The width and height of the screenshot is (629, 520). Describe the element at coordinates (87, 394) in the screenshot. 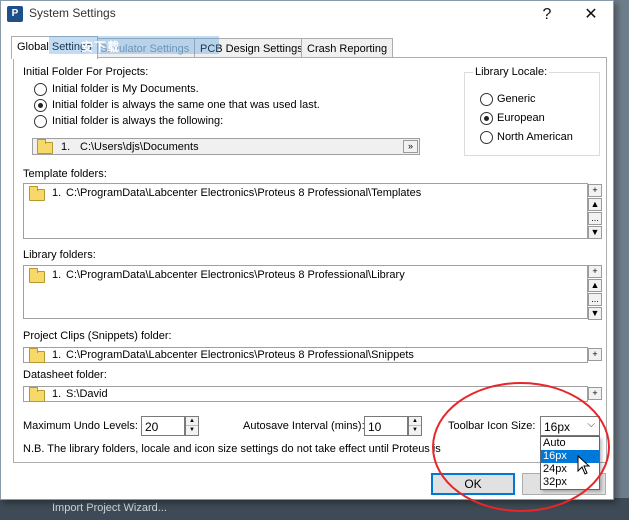

I see `datasheet-folder-path: S:\David` at that location.